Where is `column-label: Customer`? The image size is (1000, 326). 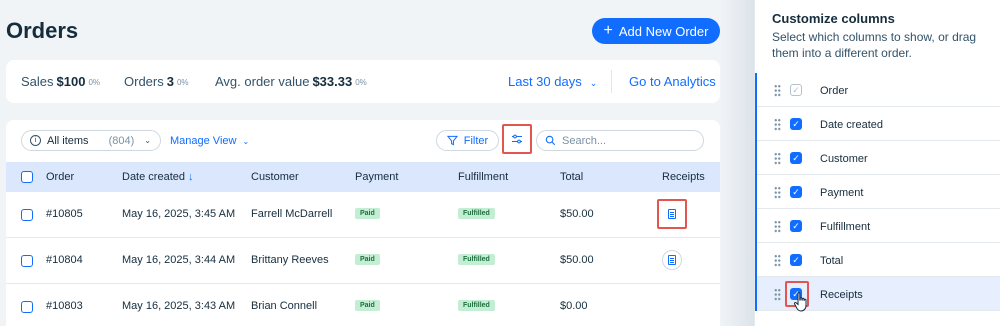 column-label: Customer is located at coordinates (844, 159).